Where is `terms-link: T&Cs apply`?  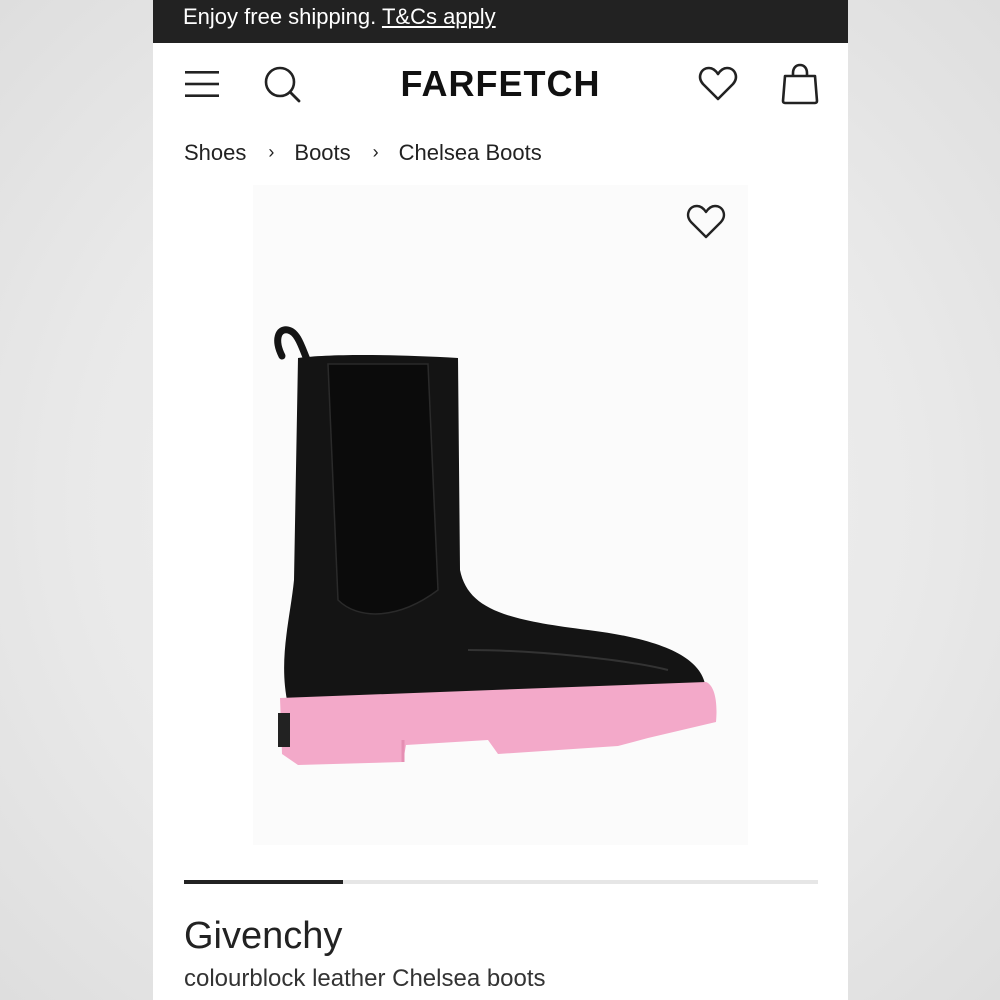 terms-link: T&Cs apply is located at coordinates (439, 16).